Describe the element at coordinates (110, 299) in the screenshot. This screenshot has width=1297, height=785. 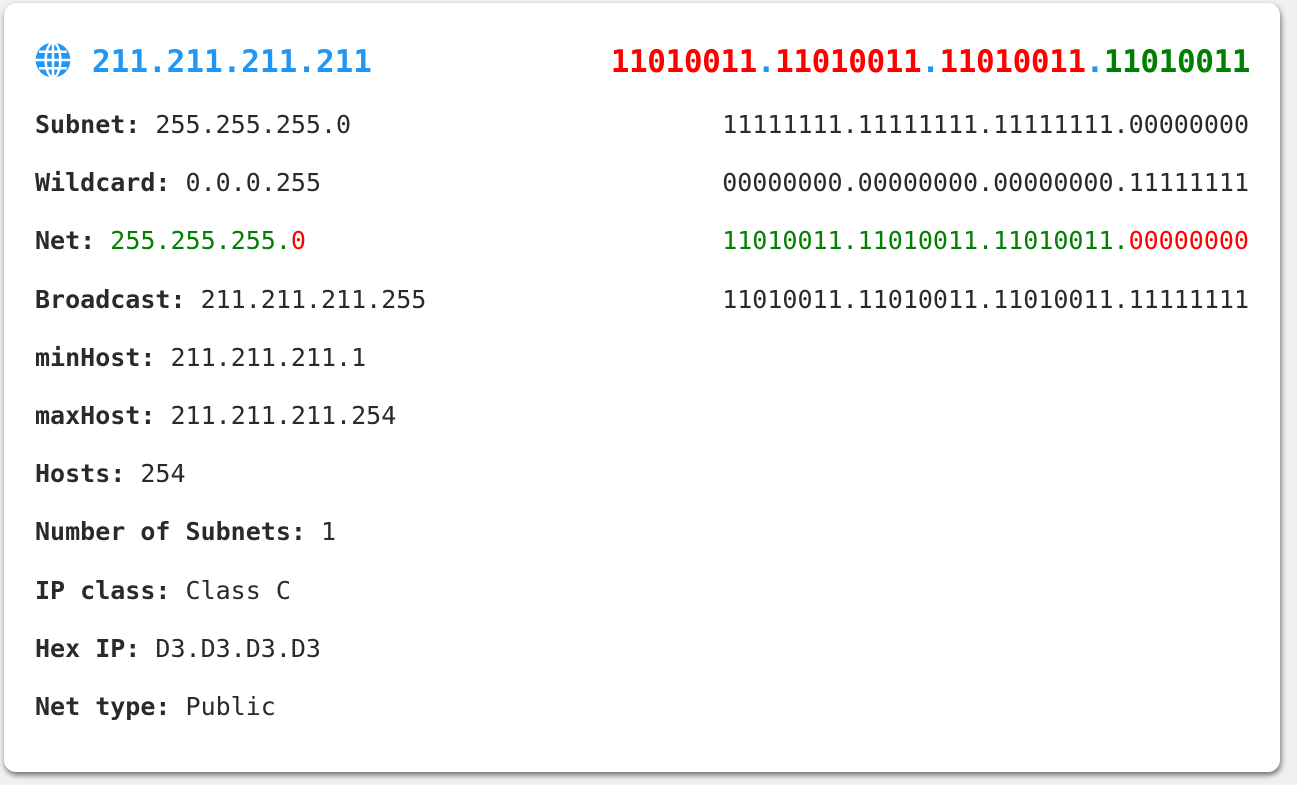
I see `info-label: Broadcast:` at that location.